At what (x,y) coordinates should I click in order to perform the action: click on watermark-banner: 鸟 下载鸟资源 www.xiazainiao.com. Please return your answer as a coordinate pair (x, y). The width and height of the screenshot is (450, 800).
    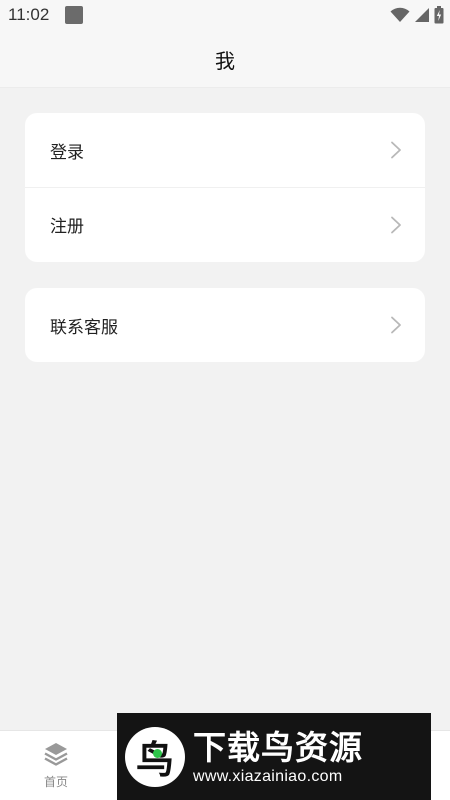
    Looking at the image, I should click on (274, 756).